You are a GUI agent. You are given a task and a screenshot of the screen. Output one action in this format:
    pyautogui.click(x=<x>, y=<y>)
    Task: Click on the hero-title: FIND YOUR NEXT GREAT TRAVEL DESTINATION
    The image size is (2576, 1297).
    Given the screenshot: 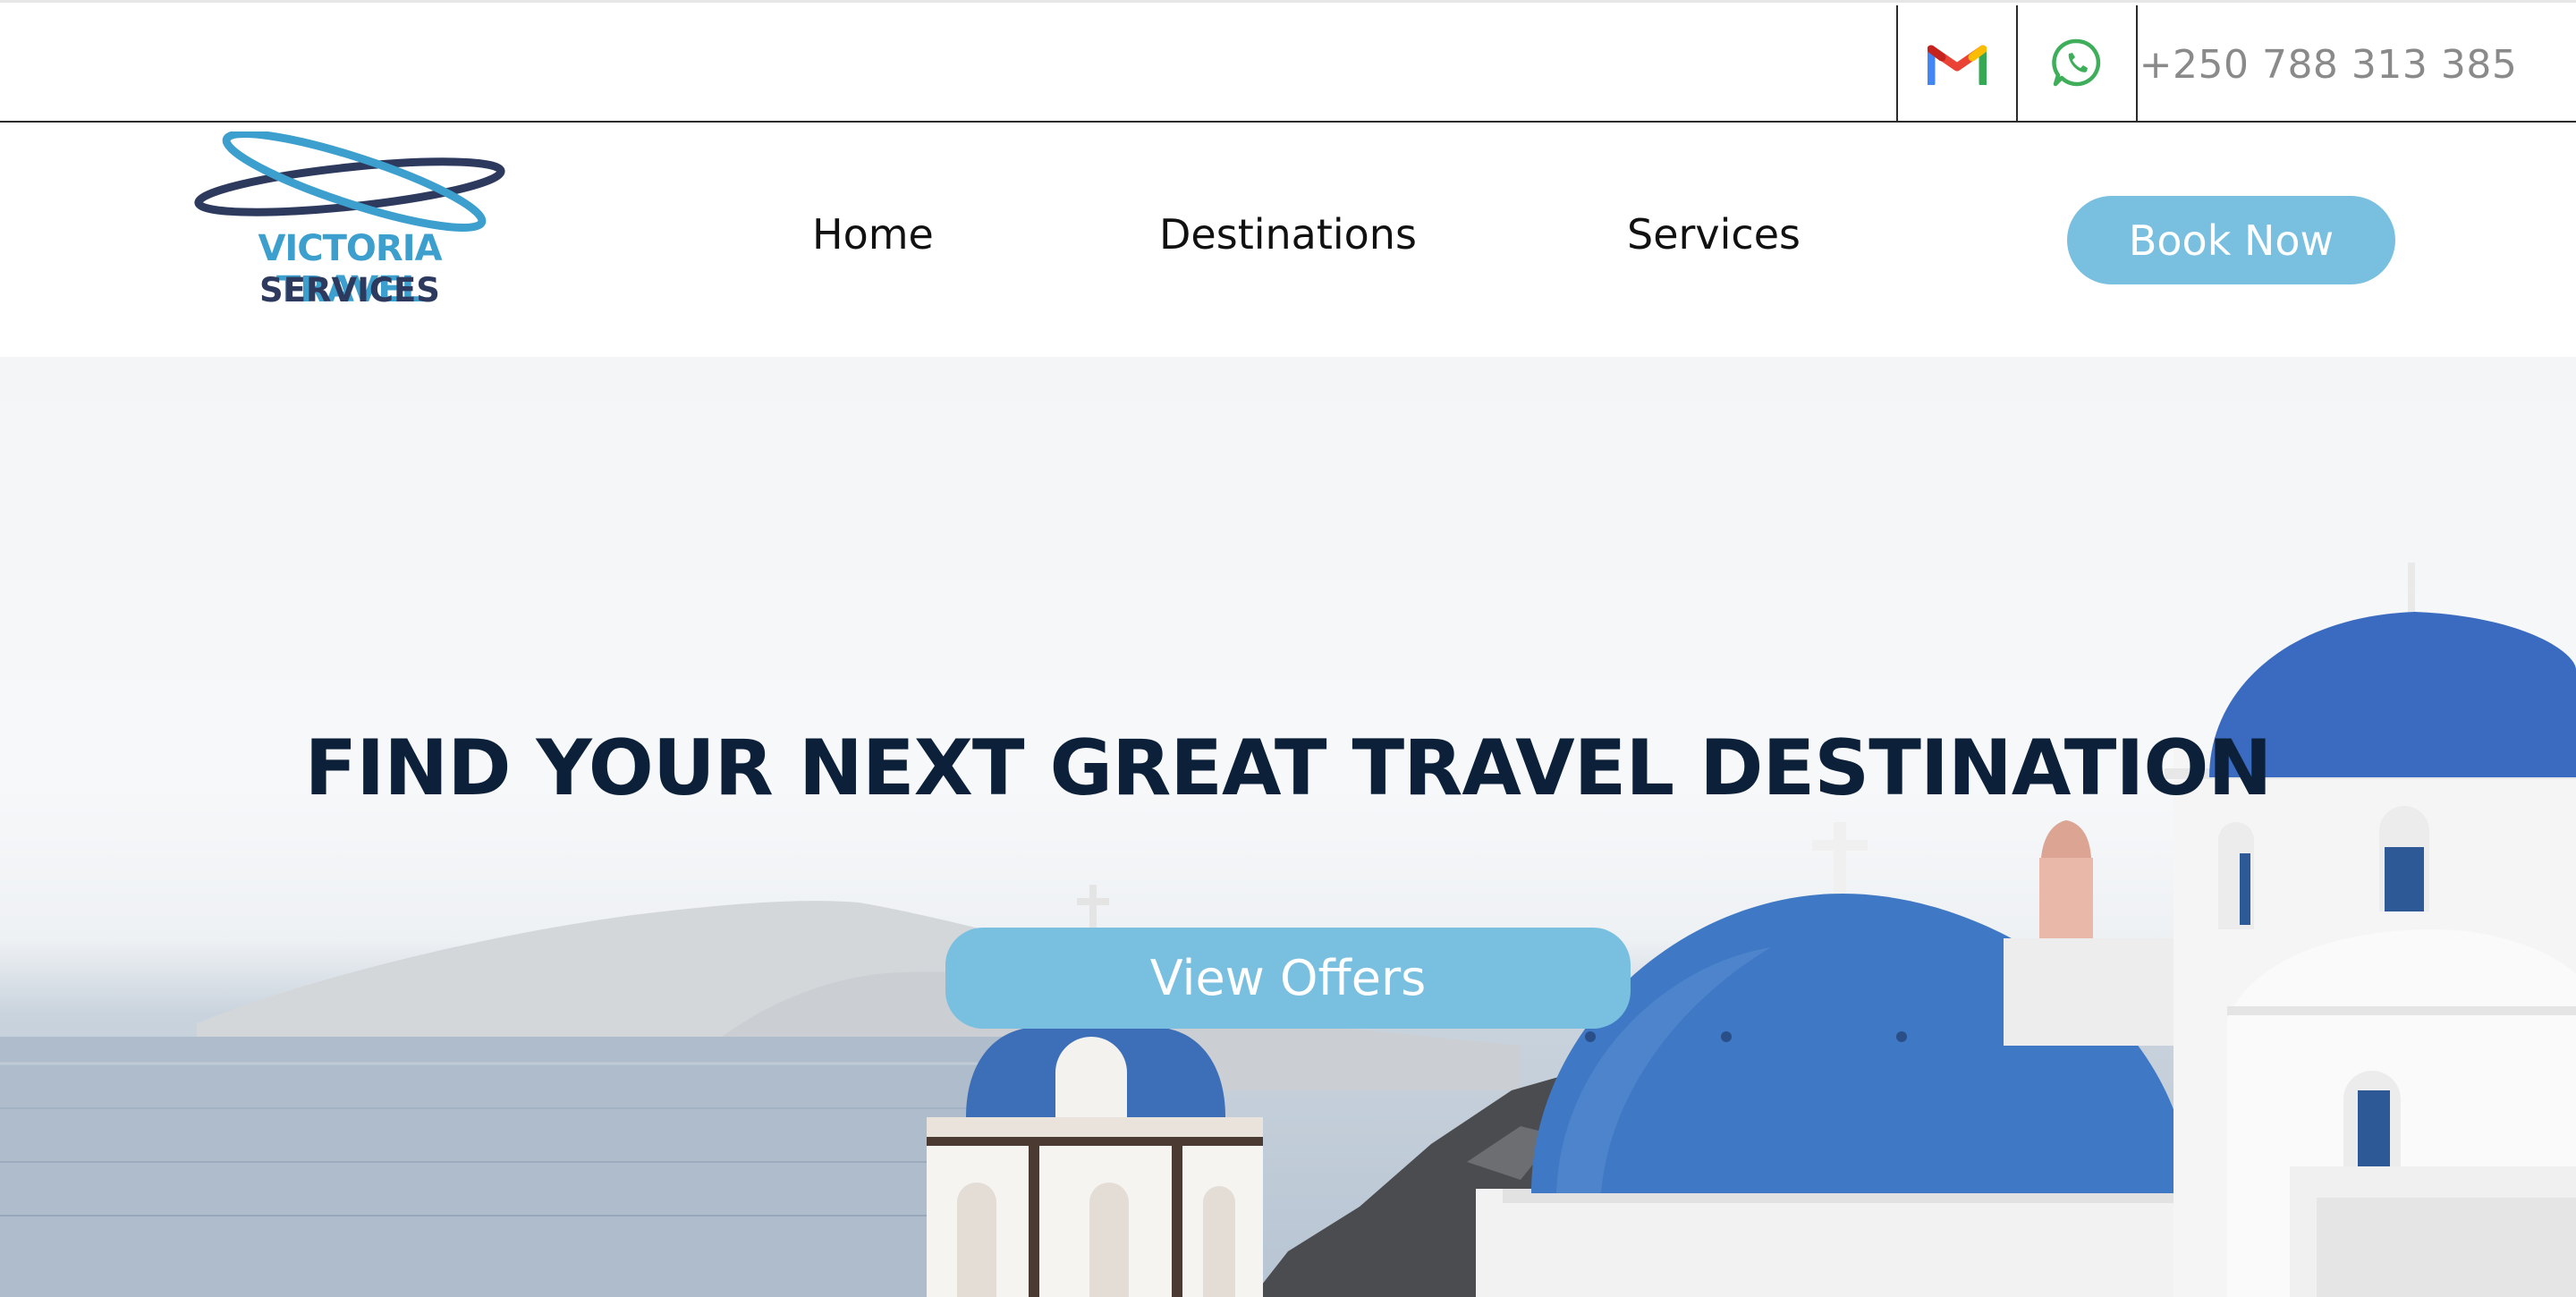 What is the action you would take?
    pyautogui.click(x=1288, y=768)
    